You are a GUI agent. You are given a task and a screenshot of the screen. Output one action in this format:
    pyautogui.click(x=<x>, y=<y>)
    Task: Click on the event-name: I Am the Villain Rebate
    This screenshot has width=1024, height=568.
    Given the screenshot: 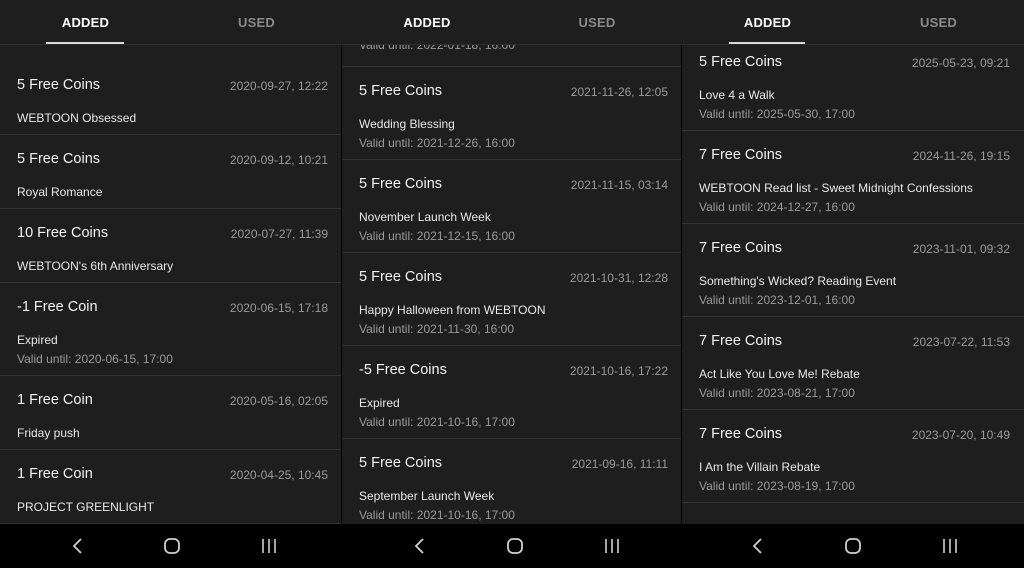 What is the action you would take?
    pyautogui.click(x=760, y=467)
    